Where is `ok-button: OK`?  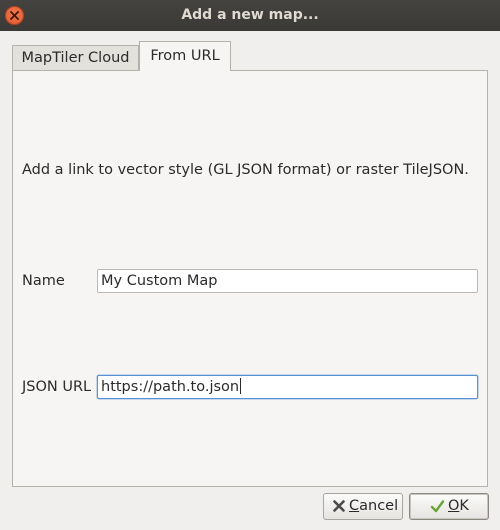 ok-button: OK is located at coordinates (449, 506).